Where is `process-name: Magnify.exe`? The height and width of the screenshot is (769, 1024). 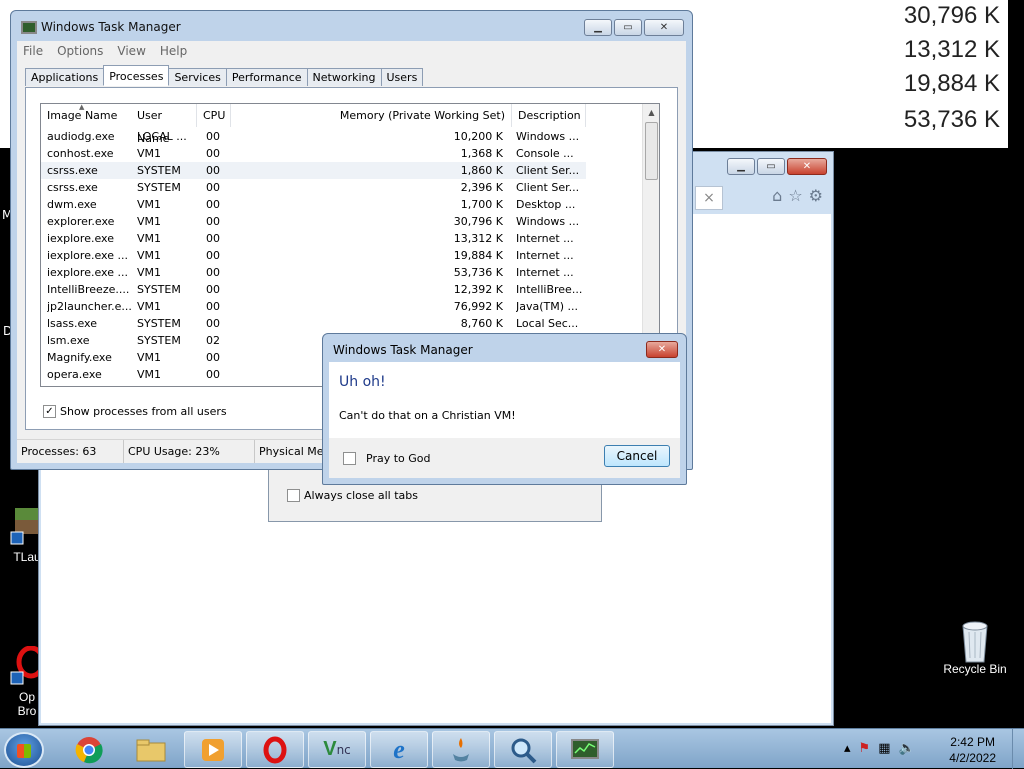
process-name: Magnify.exe is located at coordinates (79, 357).